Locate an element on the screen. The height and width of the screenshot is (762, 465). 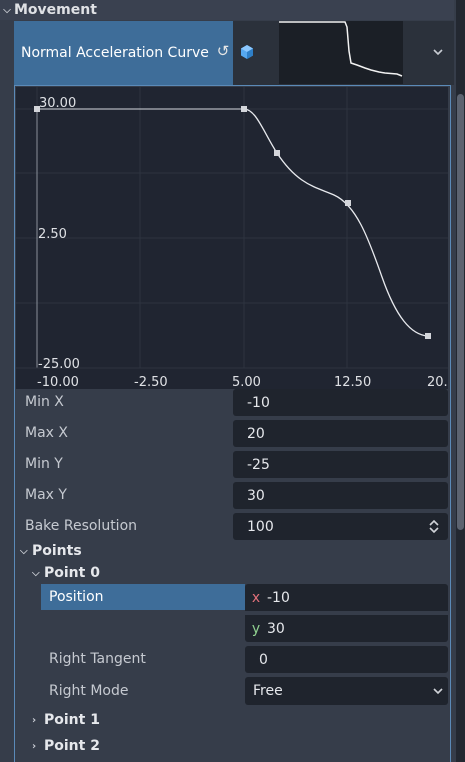
section-header-movement: ⌵ Movement is located at coordinates (227, 10).